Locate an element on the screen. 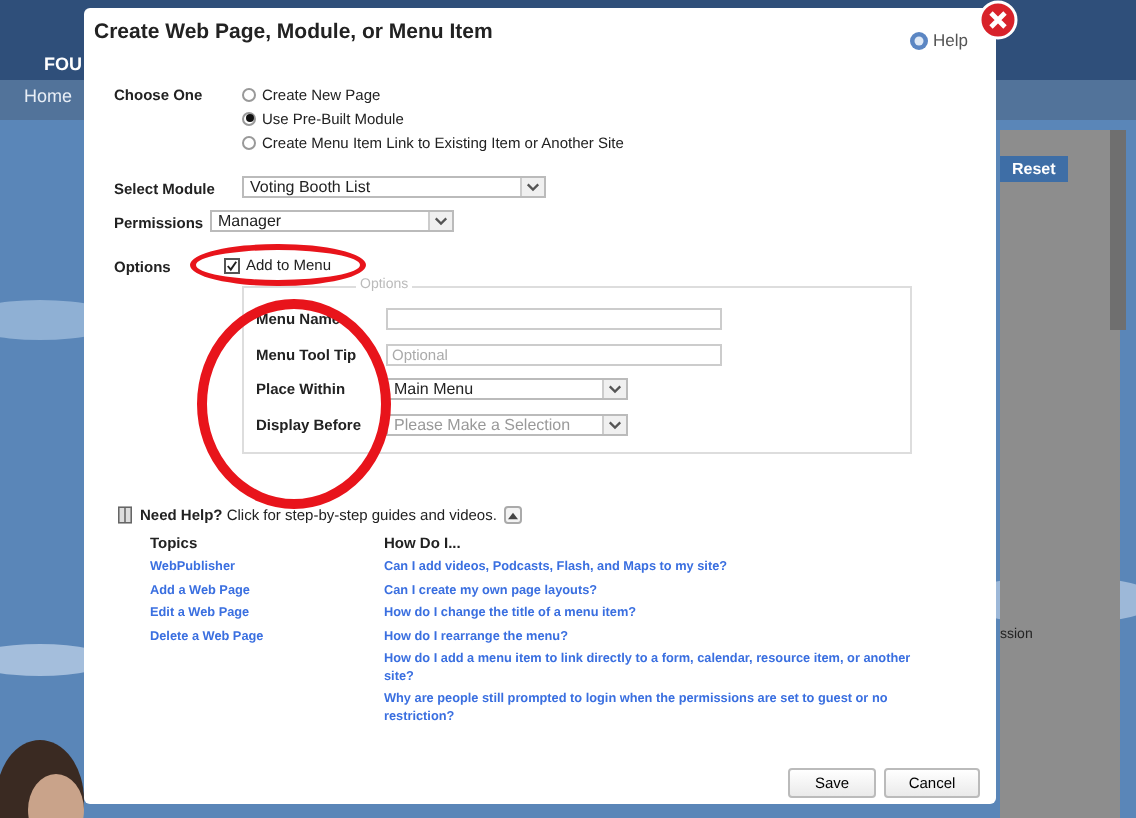  dropdown: Main Menu is located at coordinates (507, 389).